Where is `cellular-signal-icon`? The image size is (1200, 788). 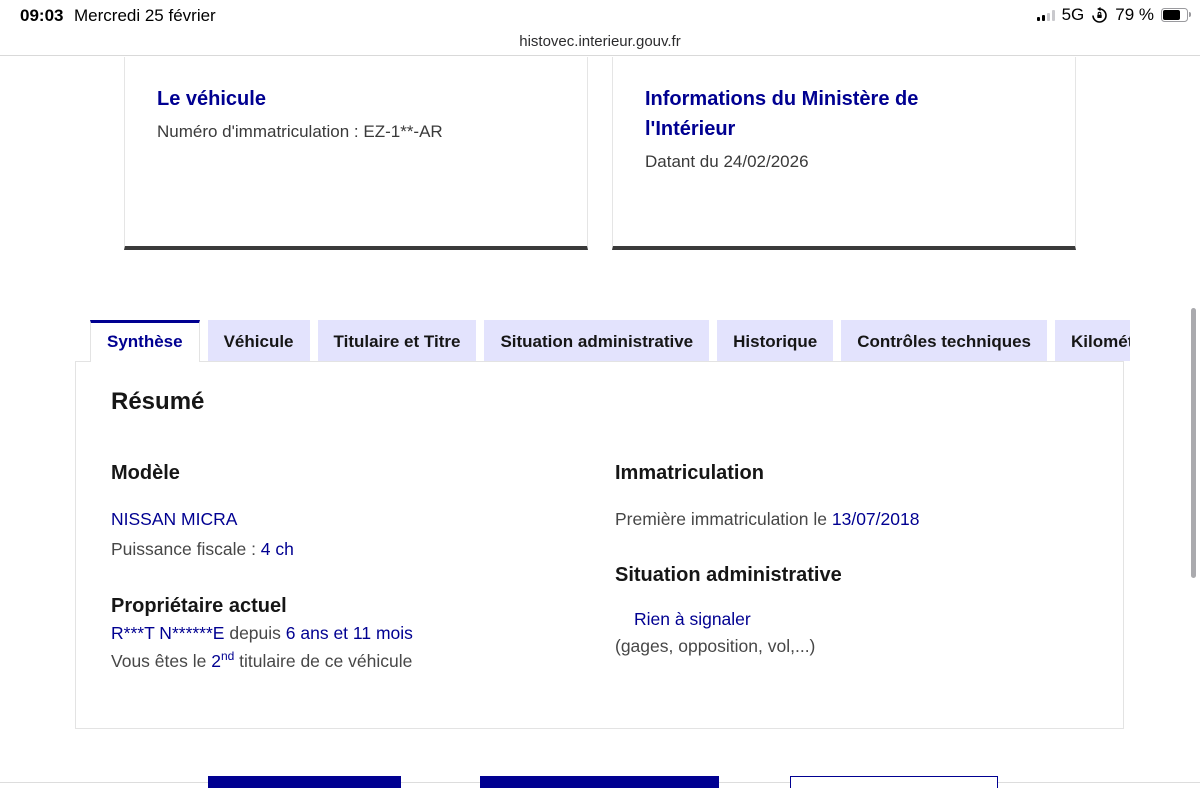
cellular-signal-icon is located at coordinates (1045, 15).